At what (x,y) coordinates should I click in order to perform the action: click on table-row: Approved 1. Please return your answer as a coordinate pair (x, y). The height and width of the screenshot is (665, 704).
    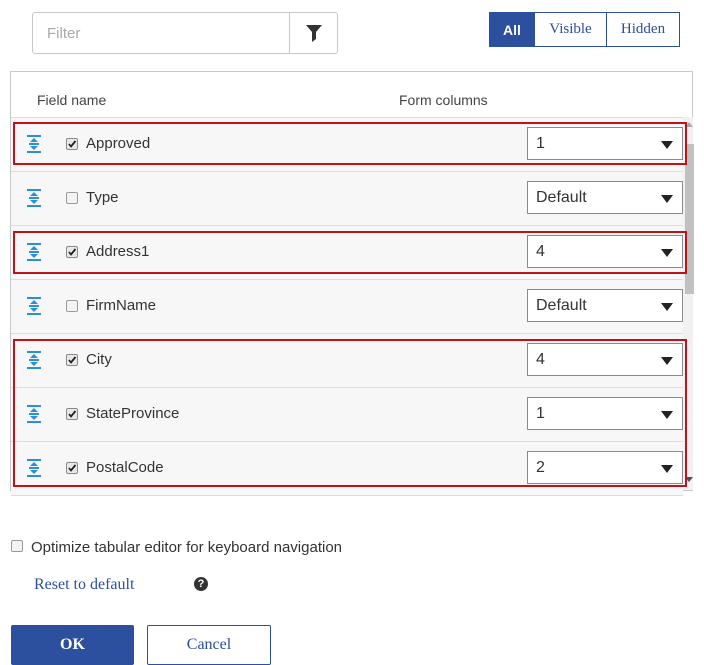
    Looking at the image, I should click on (347, 145).